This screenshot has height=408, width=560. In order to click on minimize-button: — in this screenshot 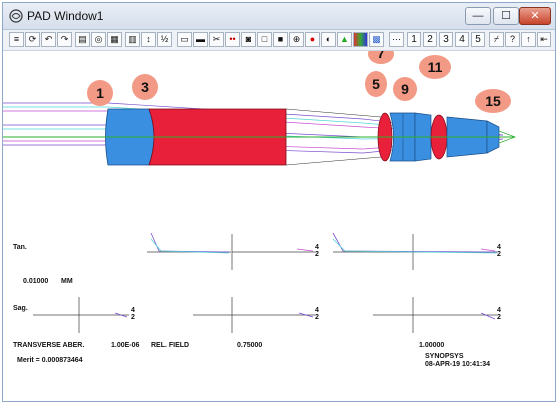, I will do `click(478, 16)`.